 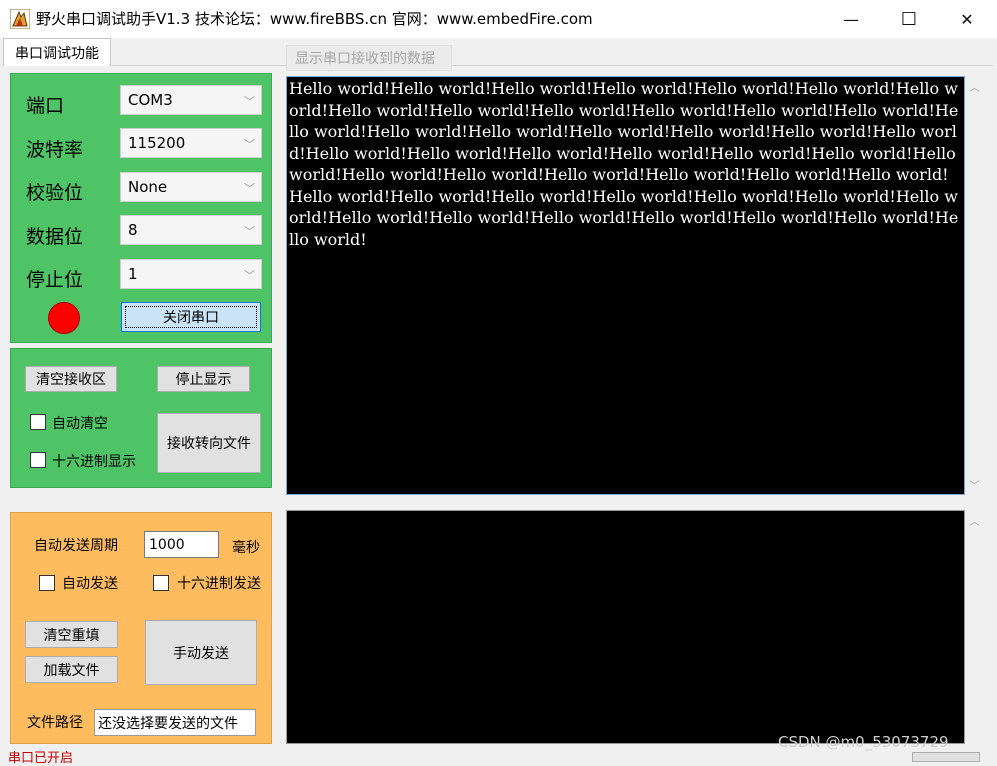 What do you see at coordinates (191, 230) in the screenshot?
I see `databits-select: 8 ﹀` at bounding box center [191, 230].